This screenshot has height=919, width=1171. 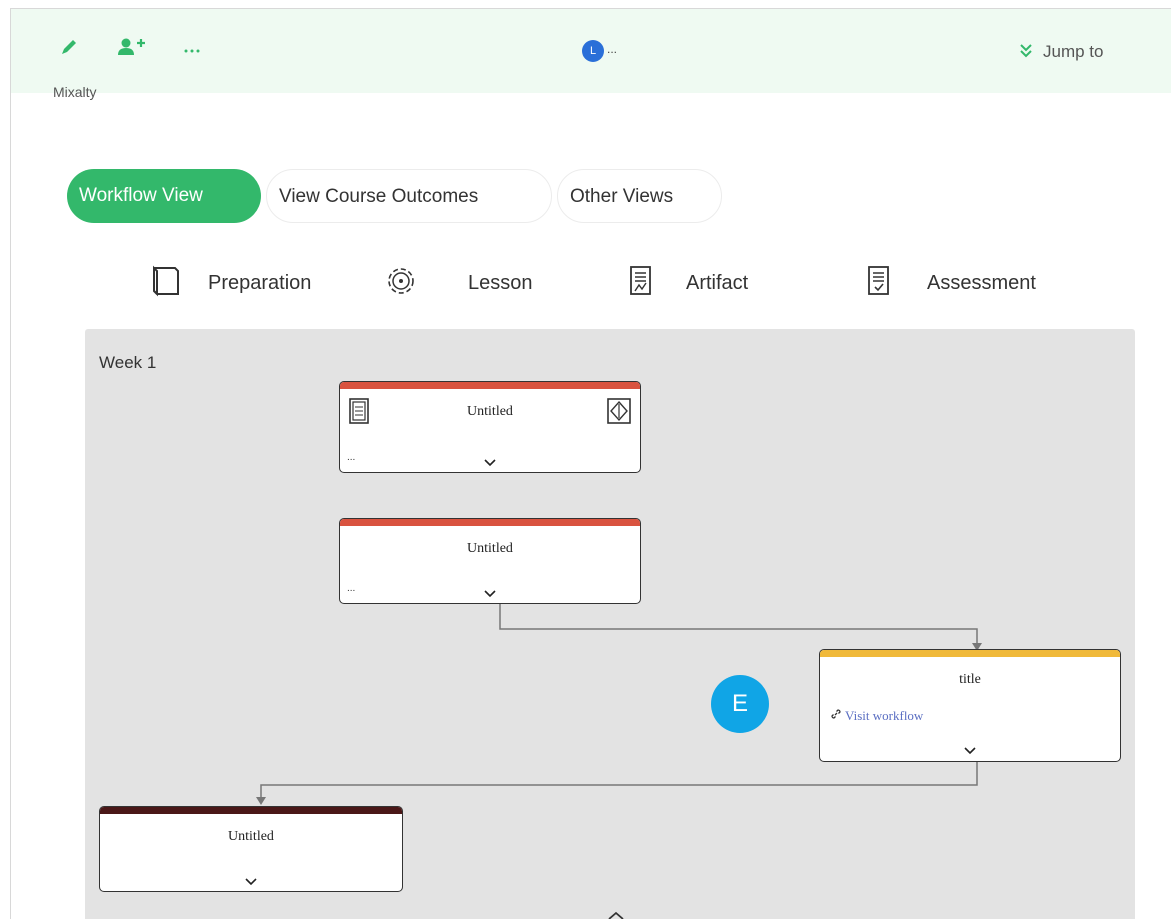 I want to click on tab-view-course-outcomes: View Course Outcomes, so click(x=409, y=196).